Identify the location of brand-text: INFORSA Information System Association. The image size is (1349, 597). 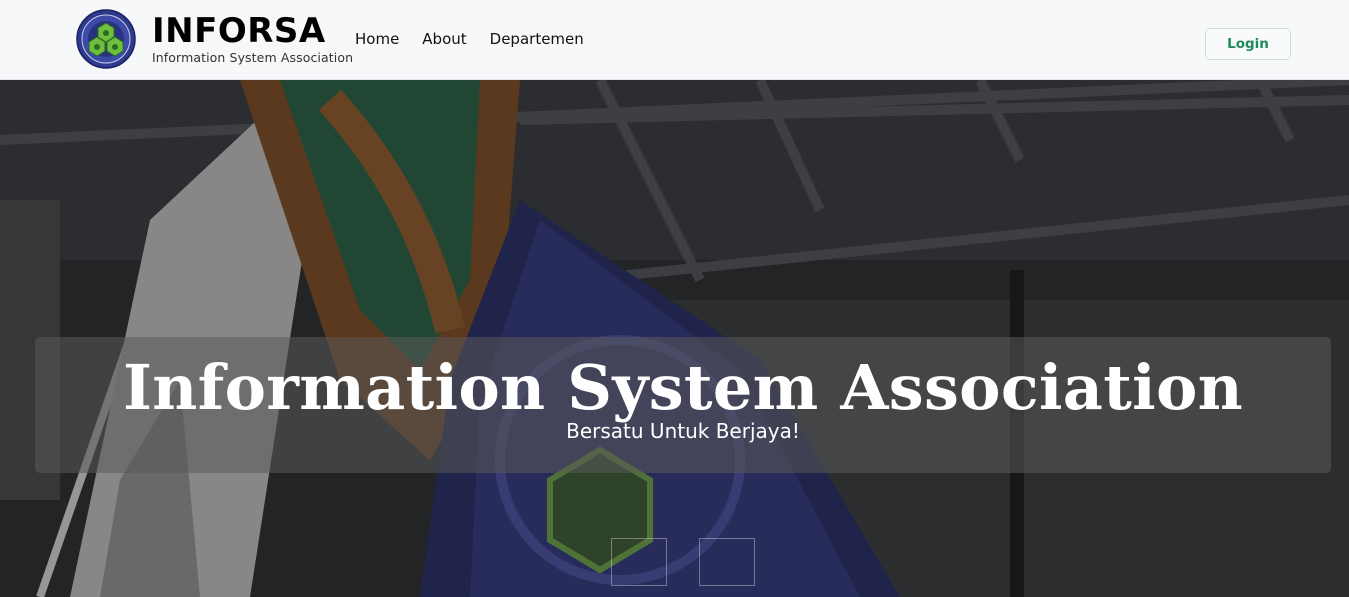
(252, 39).